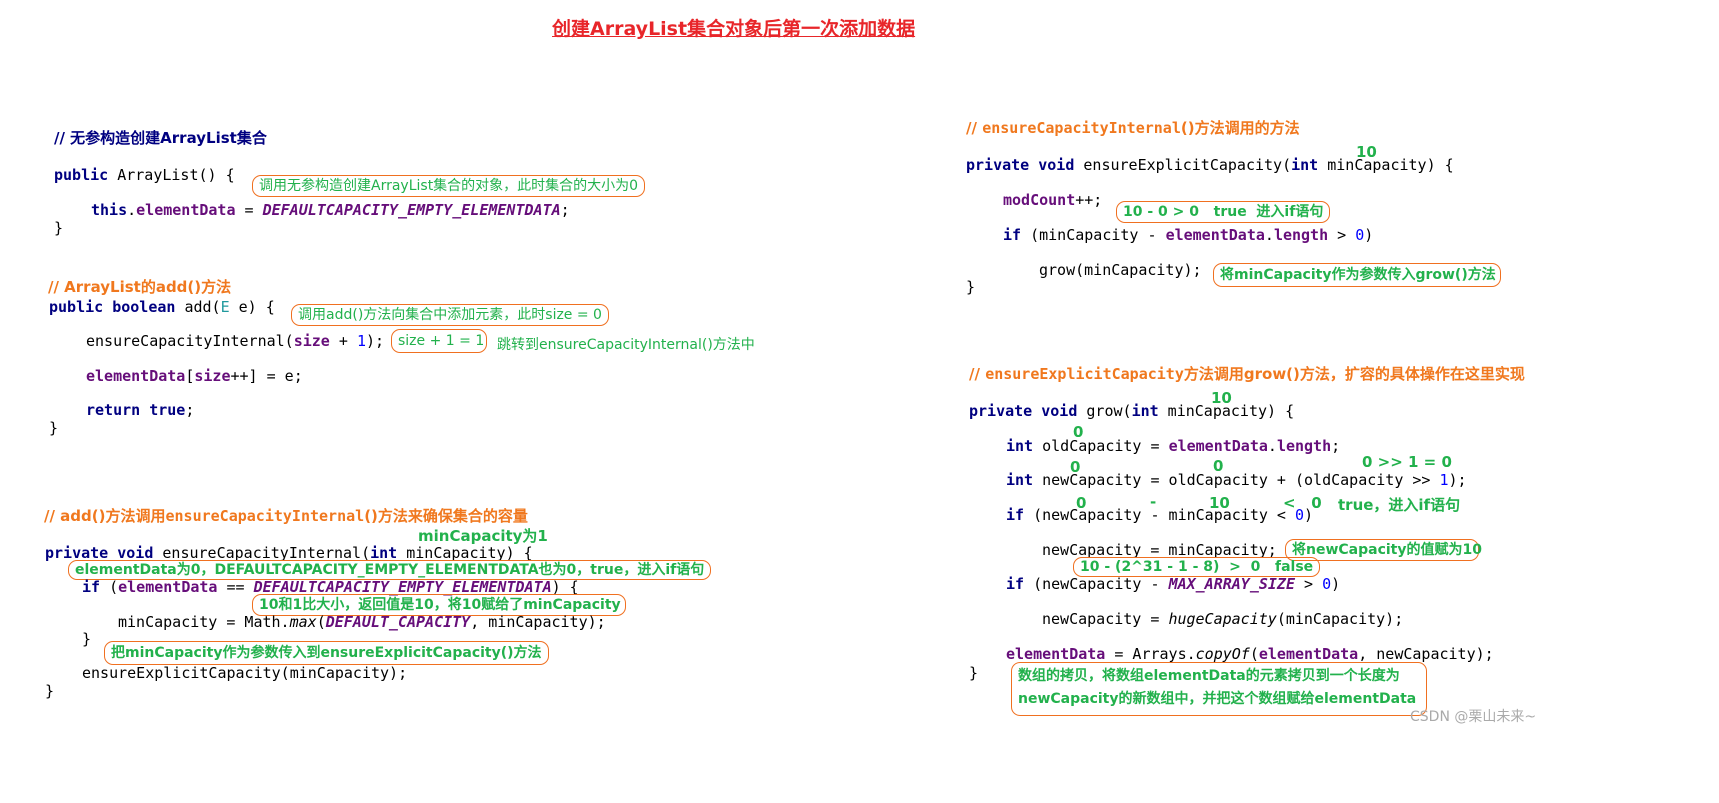 The image size is (1719, 803). What do you see at coordinates (439, 341) in the screenshot?
I see `note-size-plus-one: size + 1 = 1` at bounding box center [439, 341].